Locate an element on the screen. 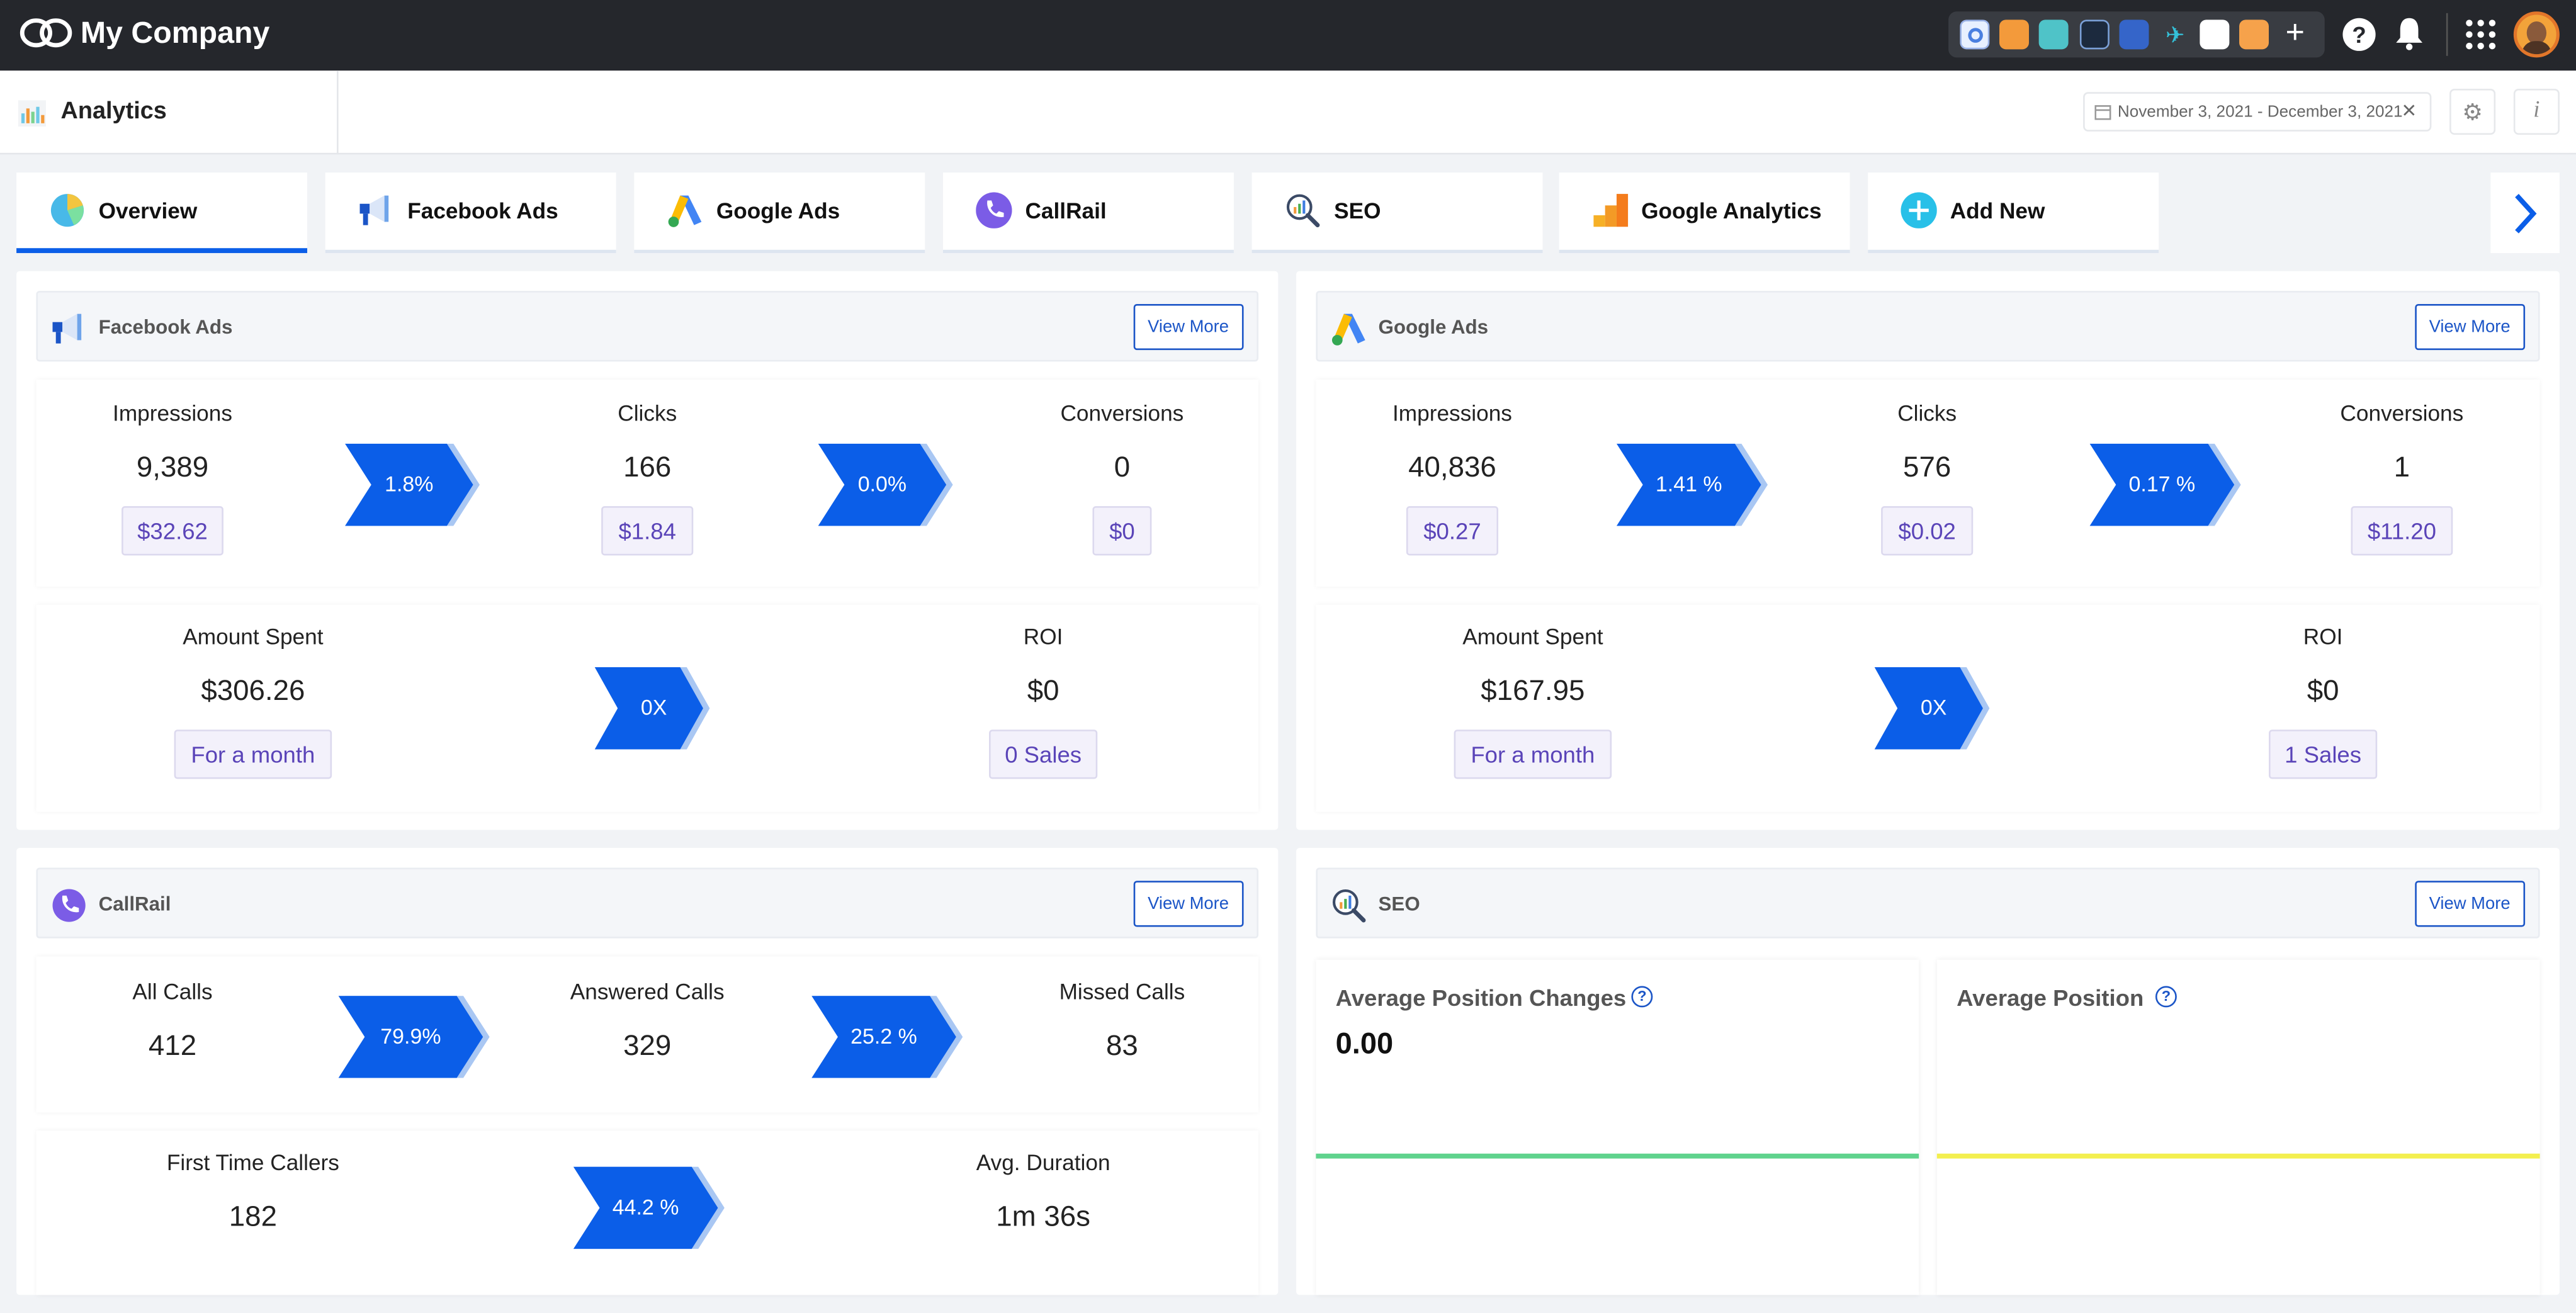 This screenshot has height=1313, width=2576. metric-value: 329 is located at coordinates (647, 1045).